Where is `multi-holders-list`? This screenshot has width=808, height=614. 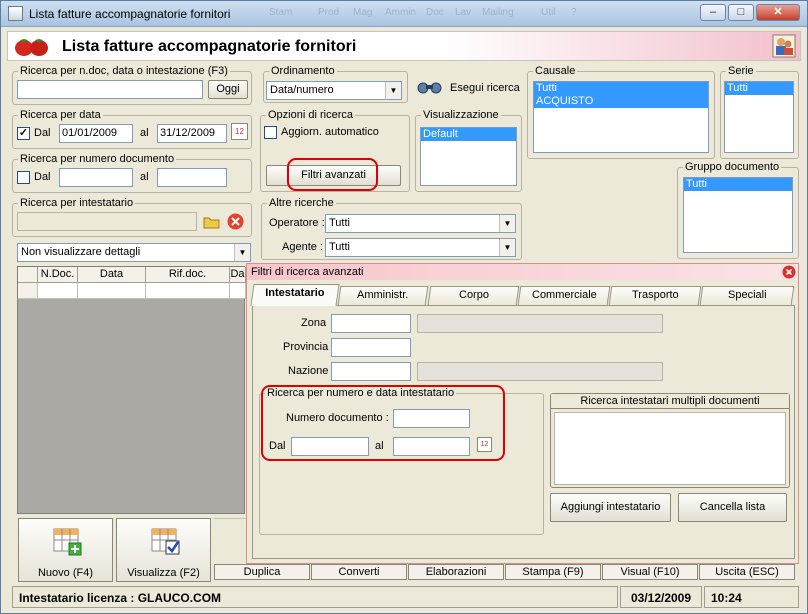 multi-holders-list is located at coordinates (670, 448).